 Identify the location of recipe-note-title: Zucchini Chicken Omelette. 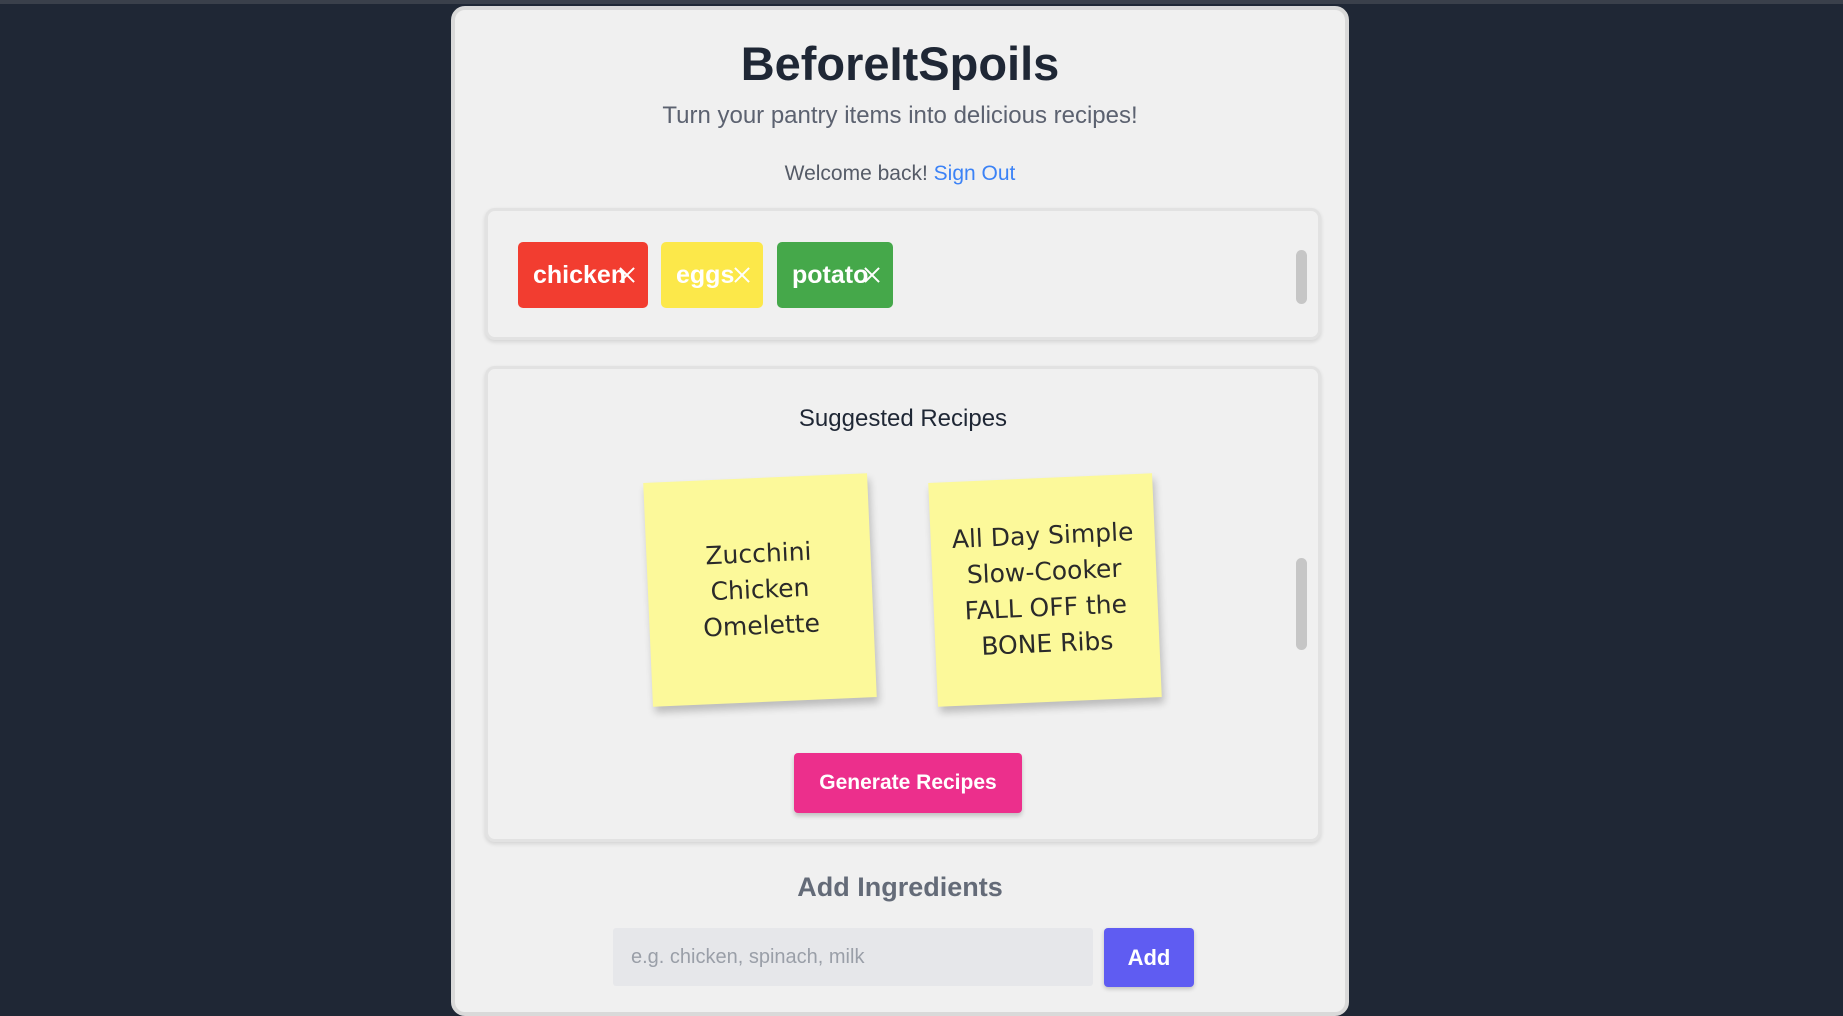
(761, 589).